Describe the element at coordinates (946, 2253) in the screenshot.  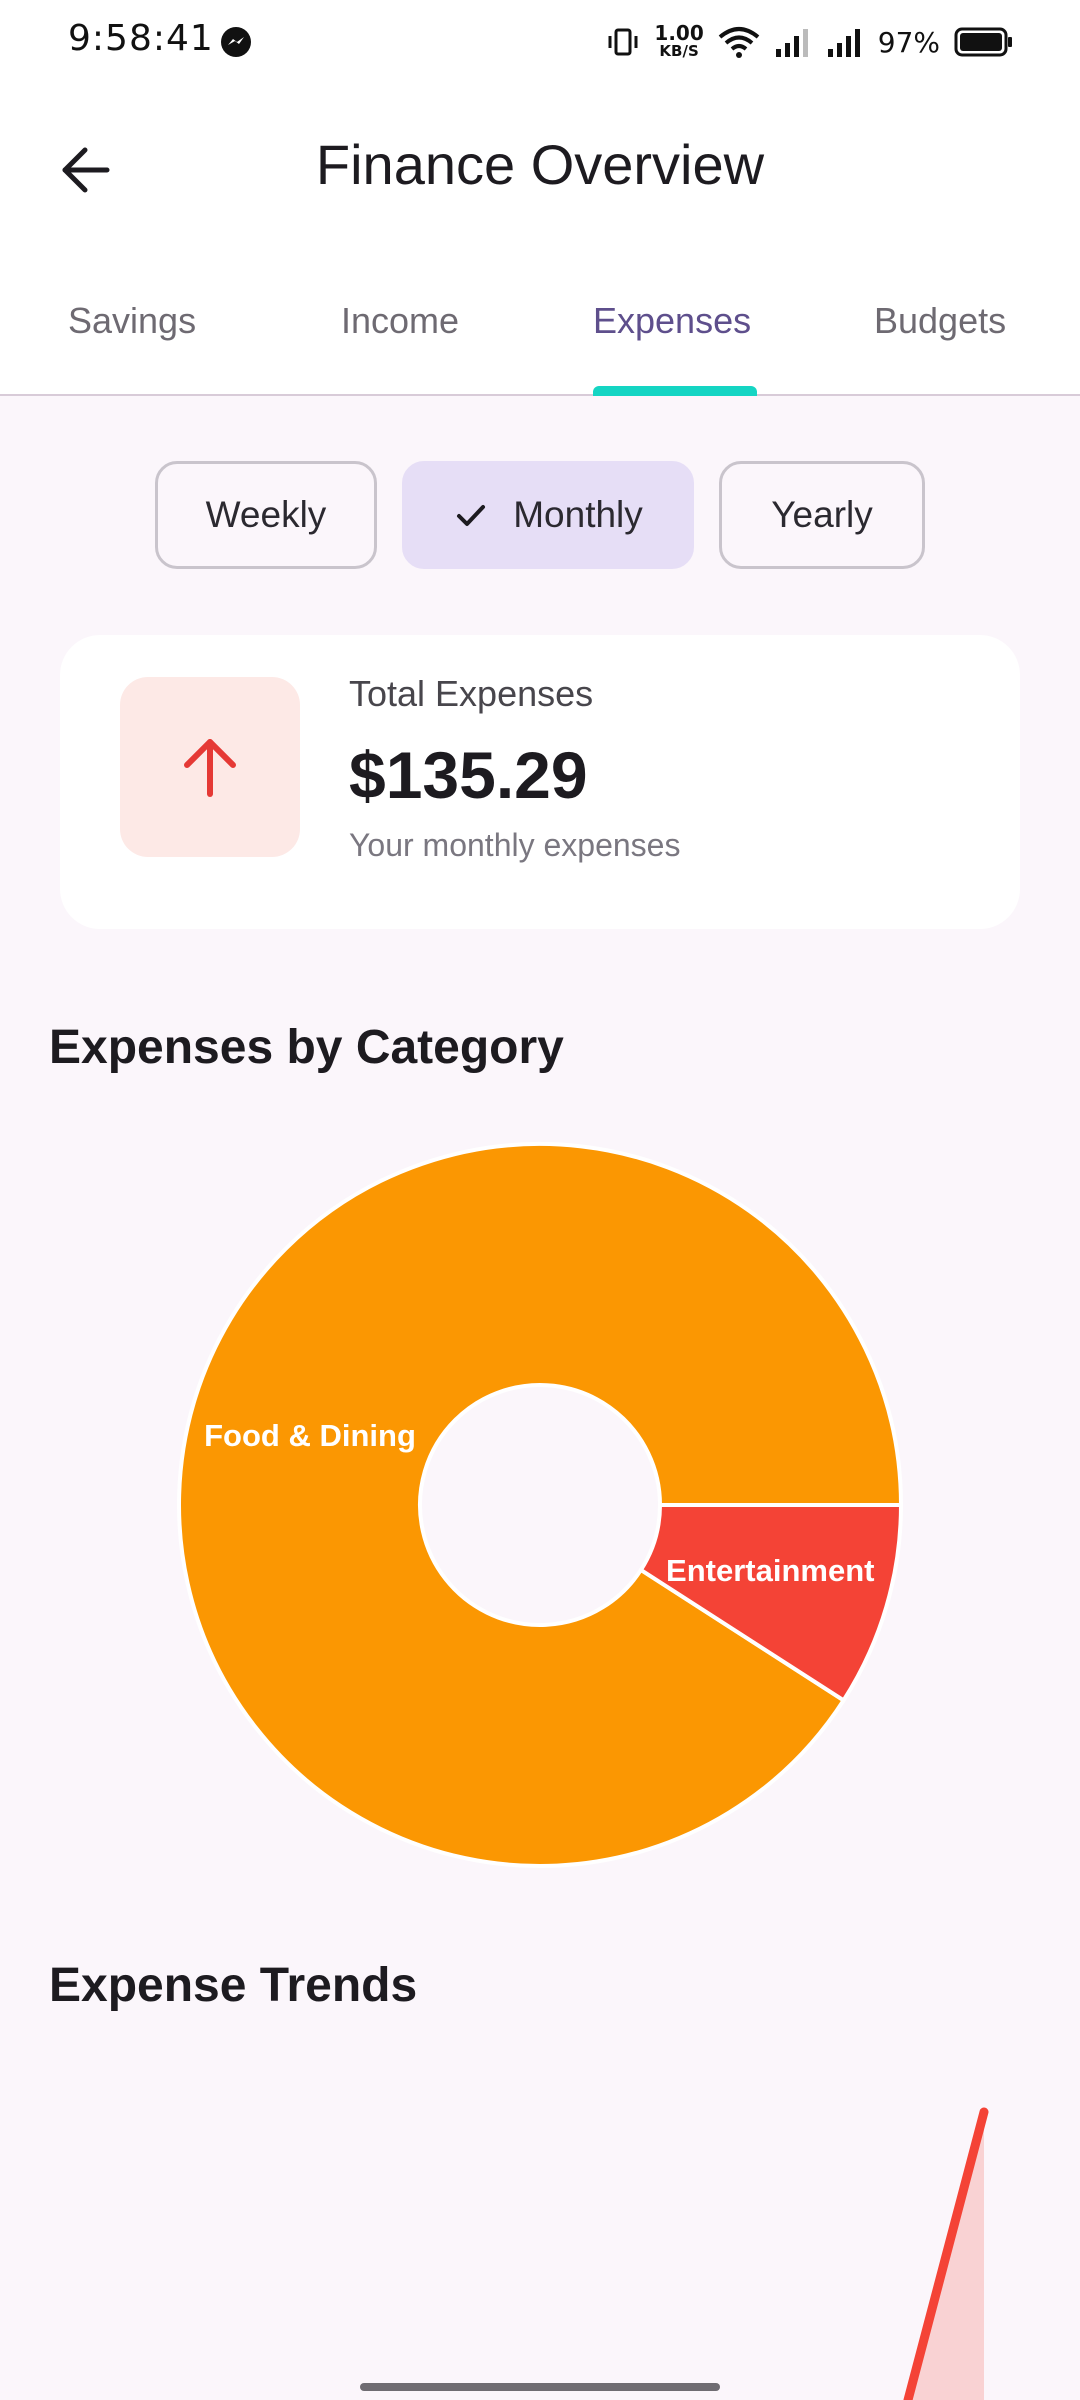
I see `trend-svg` at that location.